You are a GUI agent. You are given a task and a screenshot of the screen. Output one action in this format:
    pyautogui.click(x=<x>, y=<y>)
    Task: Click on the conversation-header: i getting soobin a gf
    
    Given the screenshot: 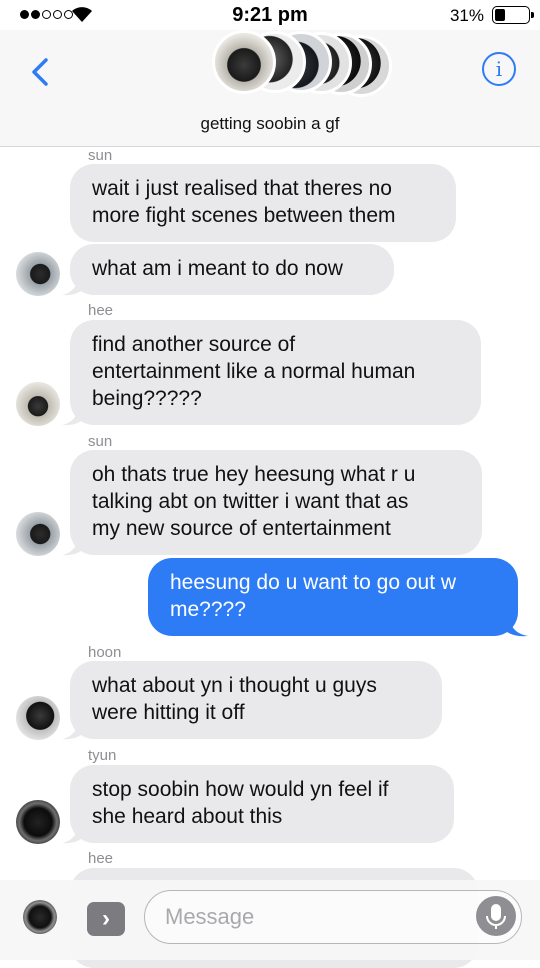 What is the action you would take?
    pyautogui.click(x=270, y=88)
    